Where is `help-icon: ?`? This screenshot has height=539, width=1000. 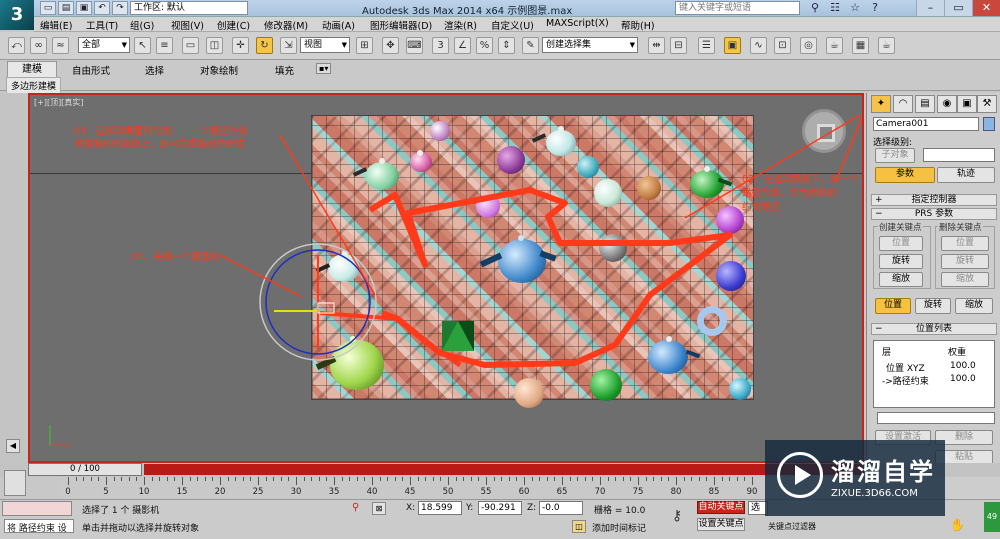
help-icon: ? is located at coordinates (875, 8).